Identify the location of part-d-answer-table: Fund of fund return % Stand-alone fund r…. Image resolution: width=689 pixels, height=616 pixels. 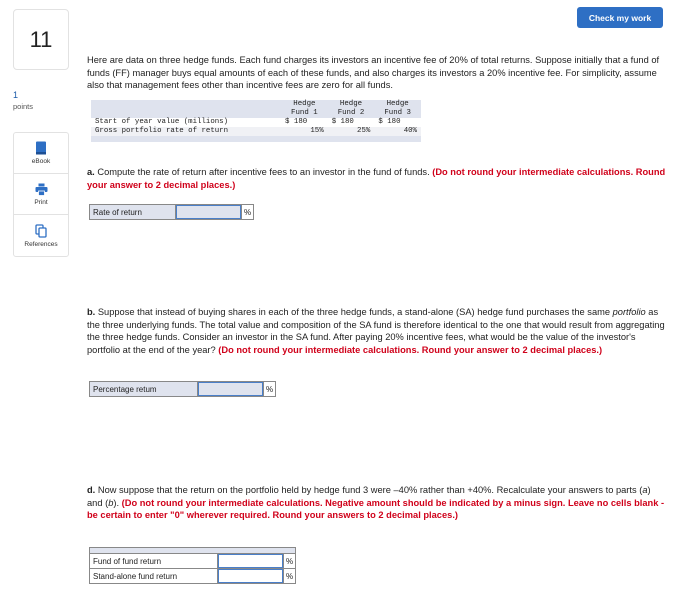
(192, 565).